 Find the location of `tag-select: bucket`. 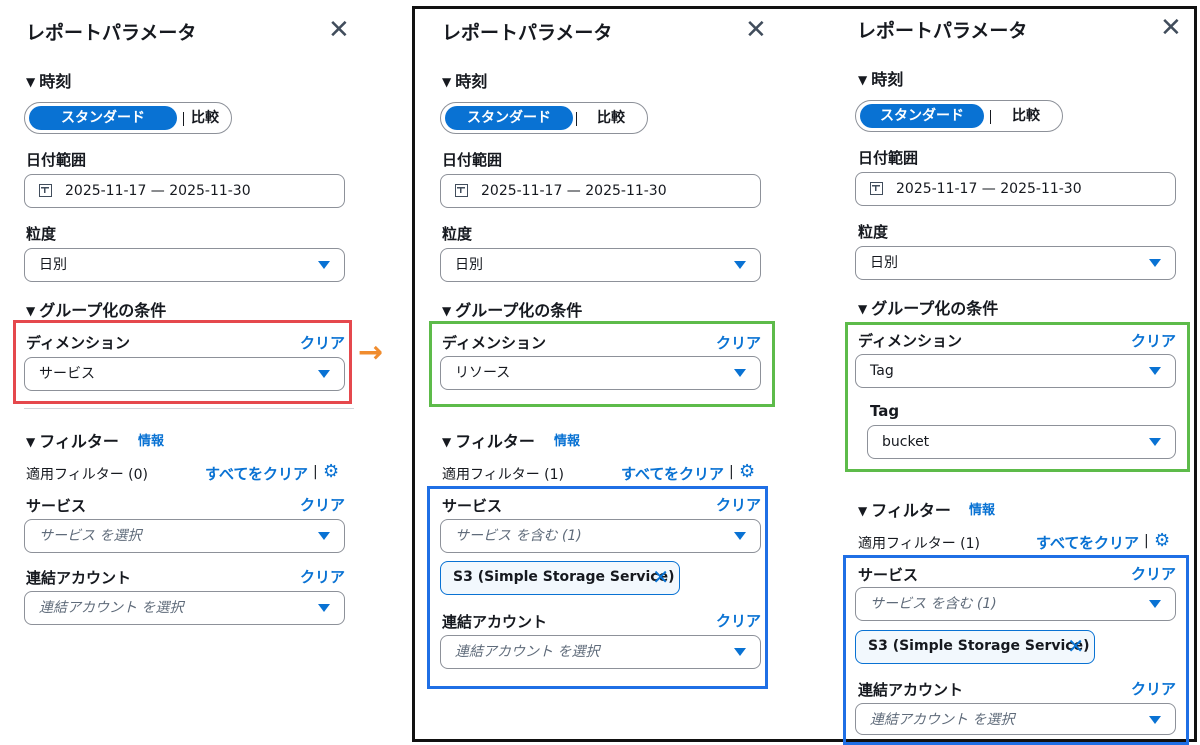

tag-select: bucket is located at coordinates (1021, 442).